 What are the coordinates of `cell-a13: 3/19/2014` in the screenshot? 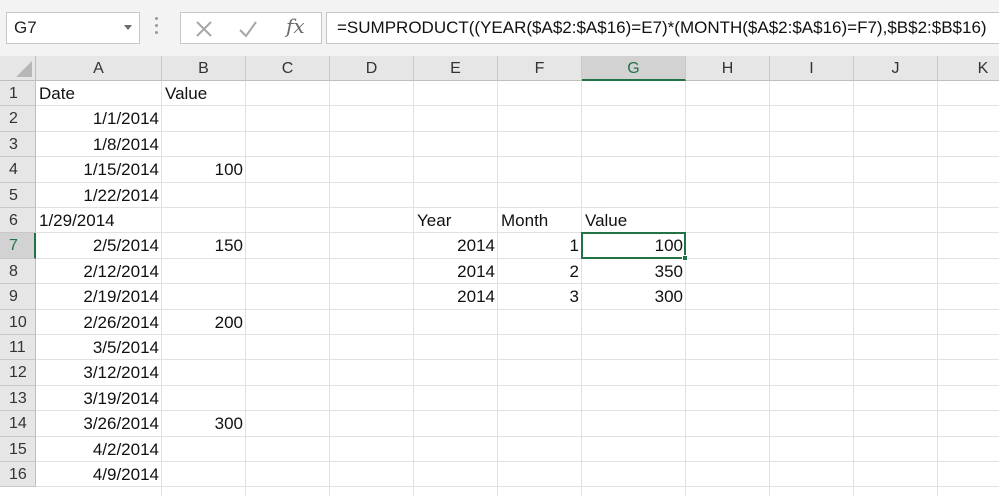 It's located at (99, 398).